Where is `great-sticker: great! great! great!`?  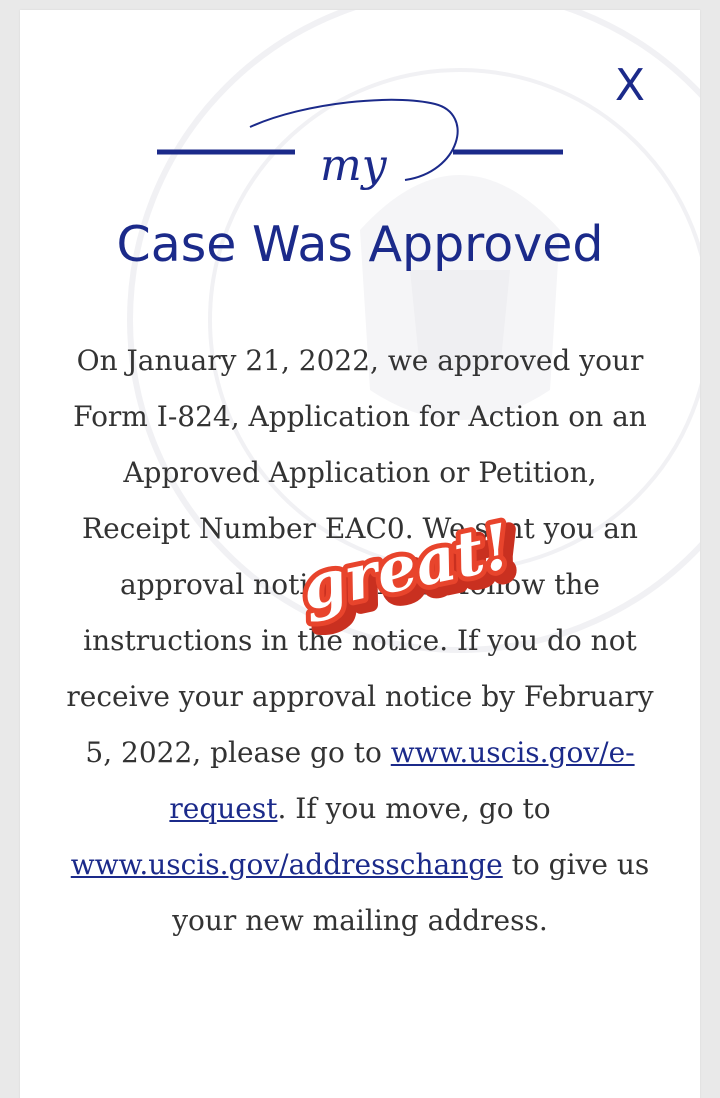
great-sticker: great! great! great! is located at coordinates (405, 575).